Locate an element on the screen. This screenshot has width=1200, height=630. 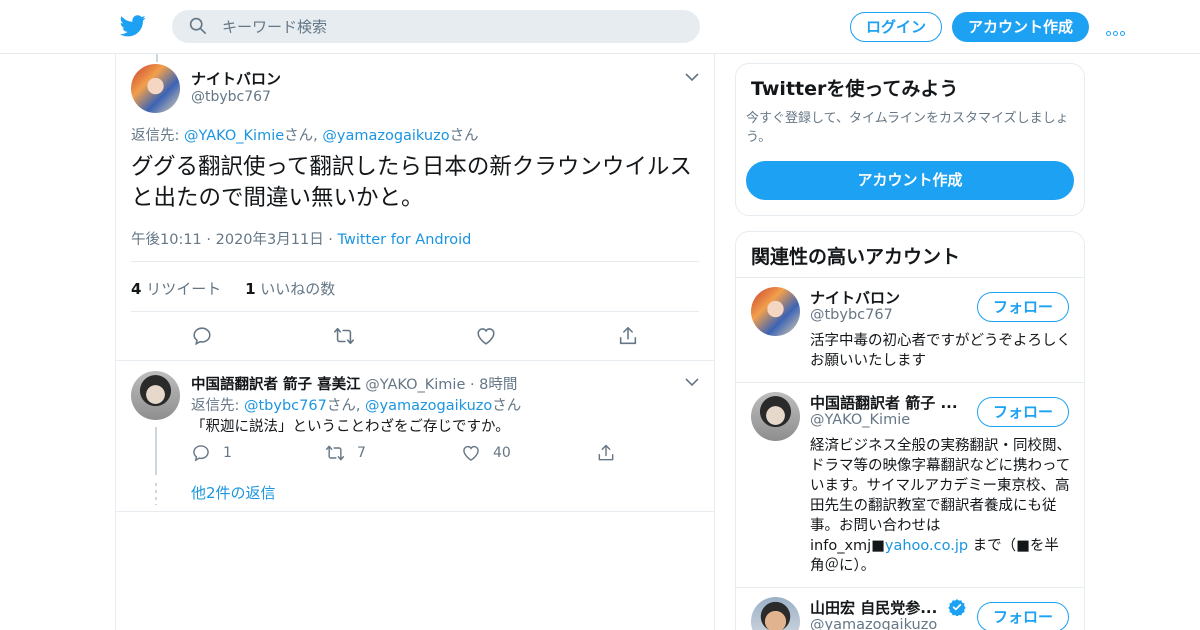
retweet-action: 7 is located at coordinates (345, 453).